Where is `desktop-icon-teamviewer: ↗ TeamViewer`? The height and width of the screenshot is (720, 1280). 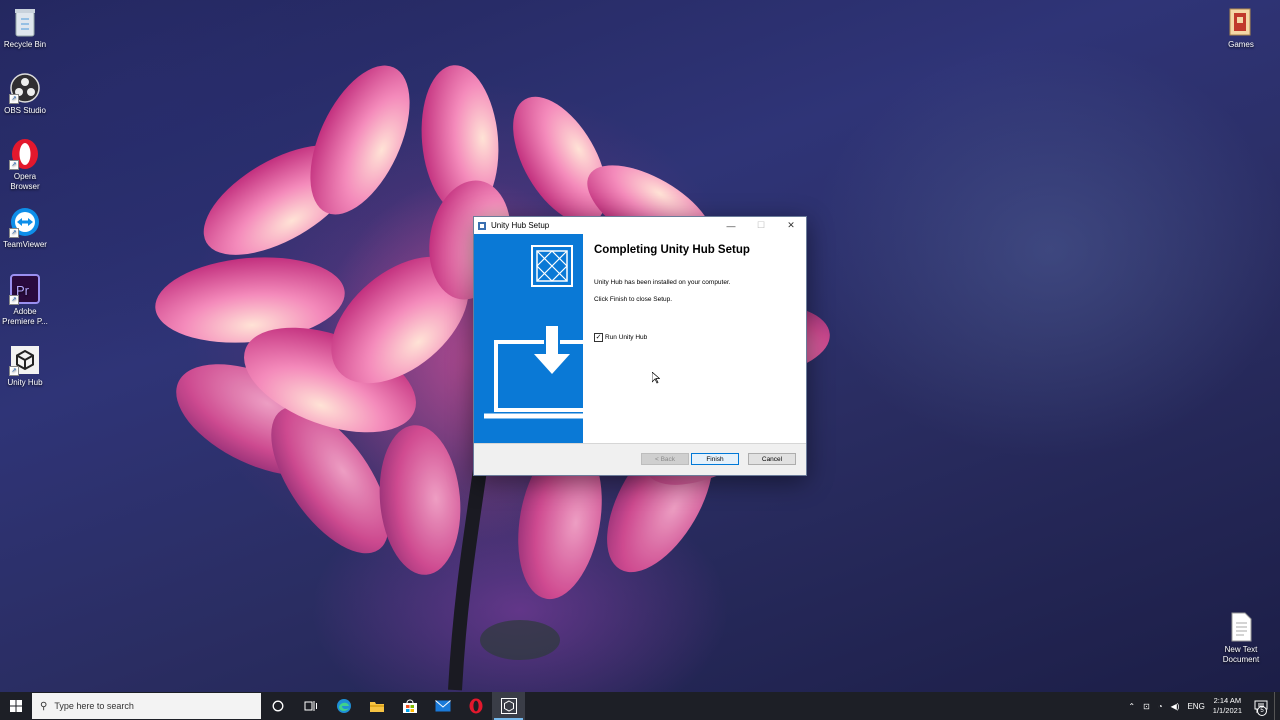 desktop-icon-teamviewer: ↗ TeamViewer is located at coordinates (25, 228).